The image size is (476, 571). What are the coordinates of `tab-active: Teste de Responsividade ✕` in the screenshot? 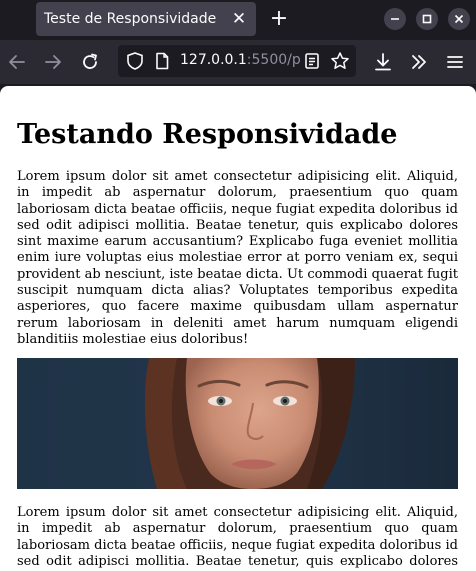 It's located at (146, 19).